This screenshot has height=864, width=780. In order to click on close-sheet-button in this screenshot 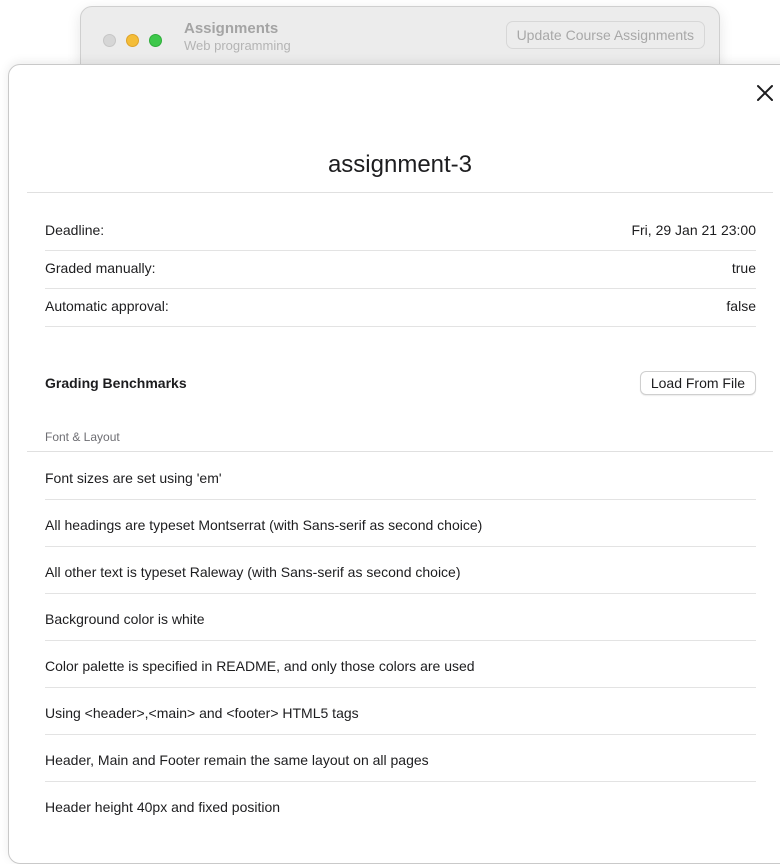, I will do `click(765, 93)`.